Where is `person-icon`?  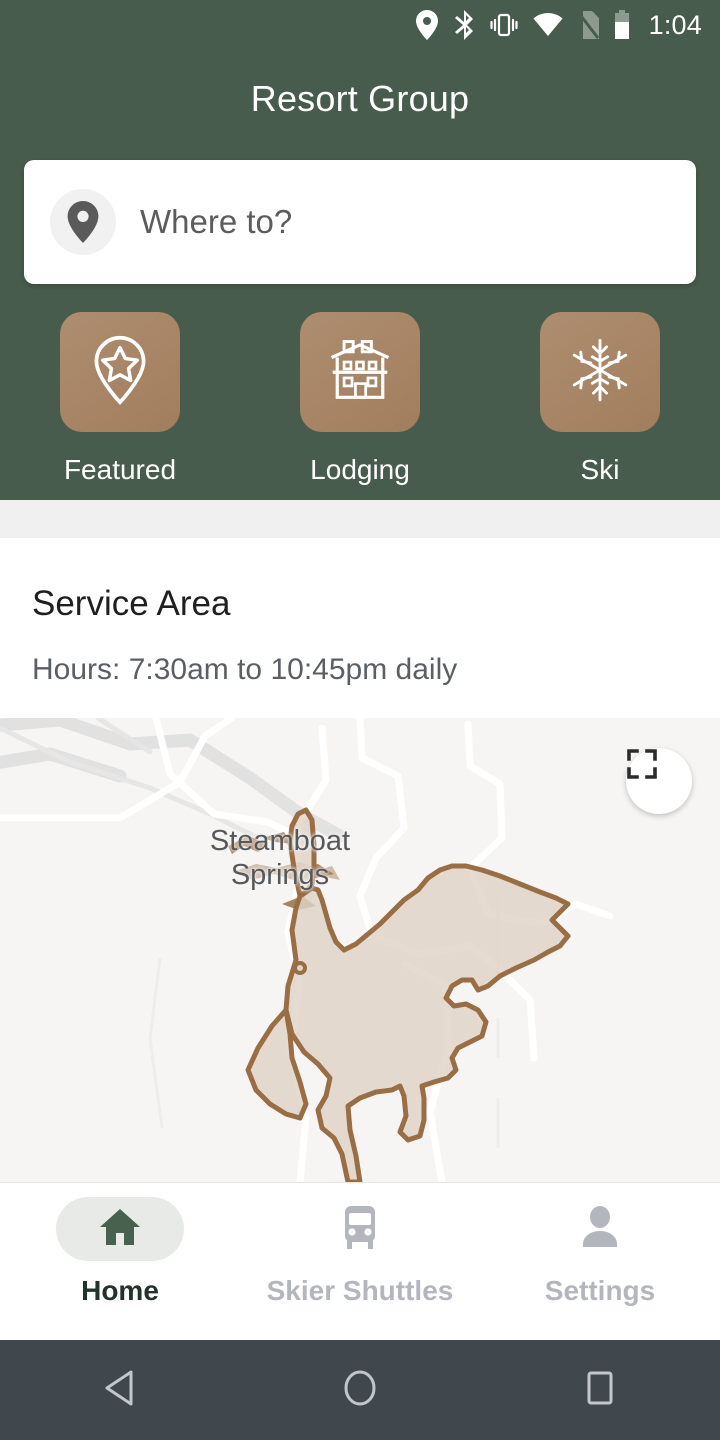 person-icon is located at coordinates (600, 1229).